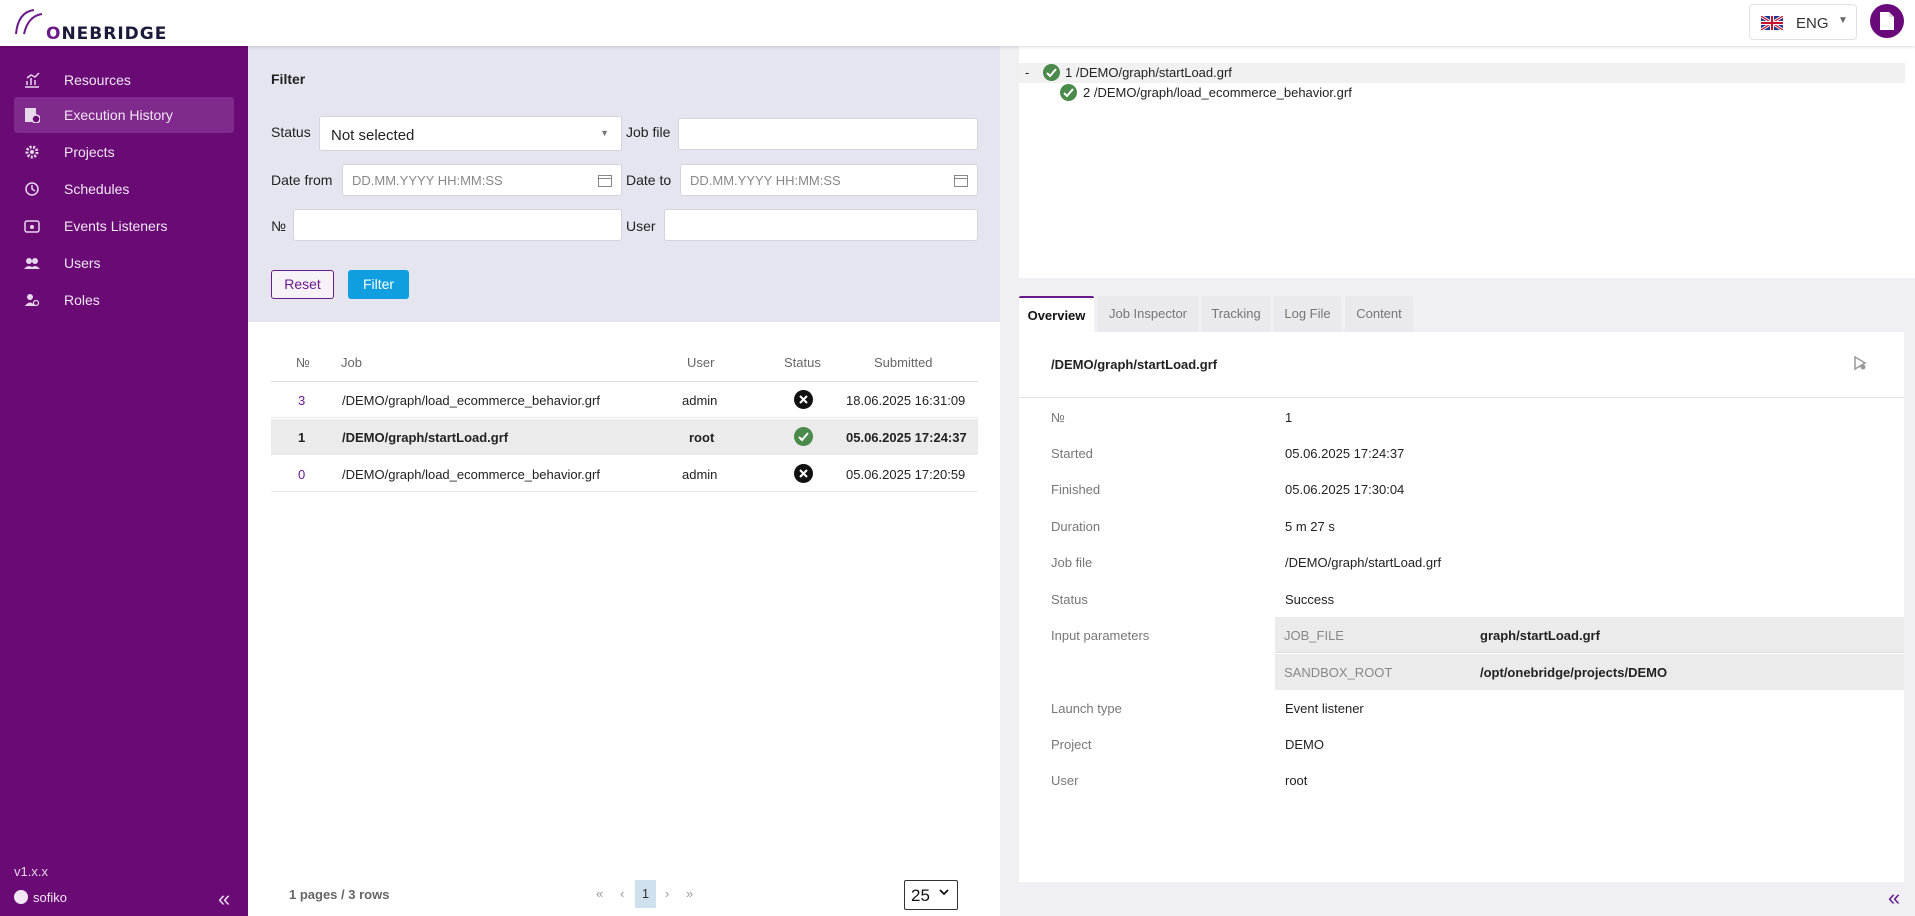  I want to click on status-select: Not selected ▼, so click(470, 133).